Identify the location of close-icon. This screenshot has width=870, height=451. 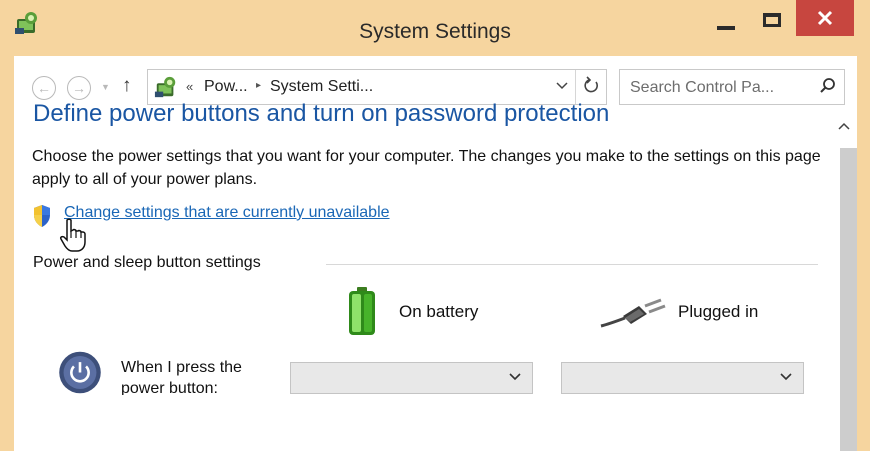
(825, 18).